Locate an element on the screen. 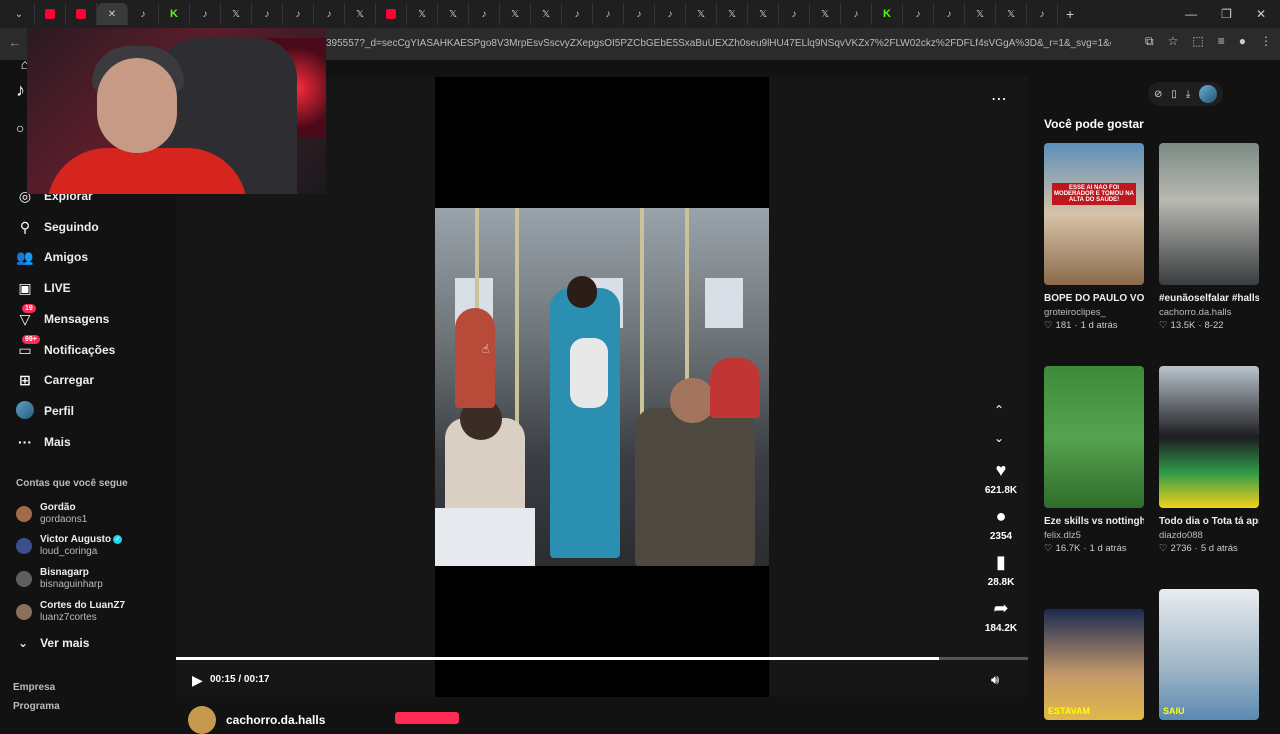  video-frame is located at coordinates (602, 387).